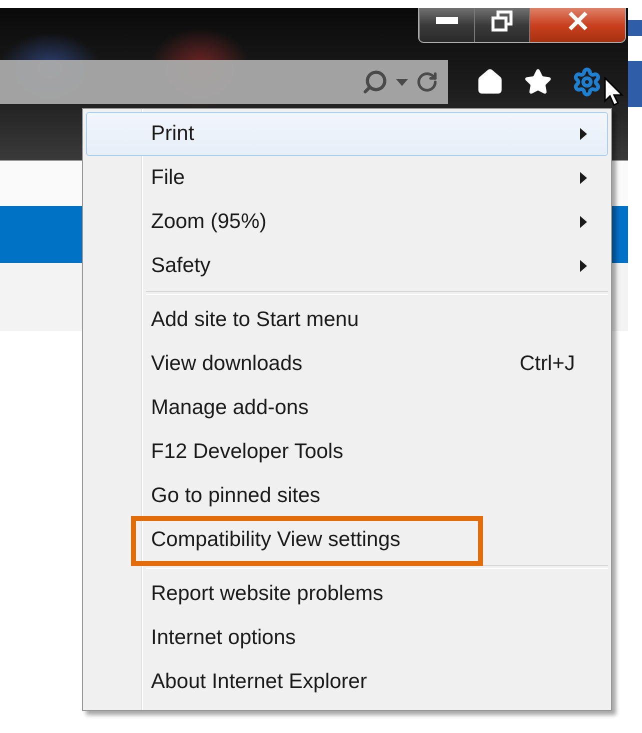  Describe the element at coordinates (347, 682) in the screenshot. I see `menu-item: About Internet Explorer` at that location.